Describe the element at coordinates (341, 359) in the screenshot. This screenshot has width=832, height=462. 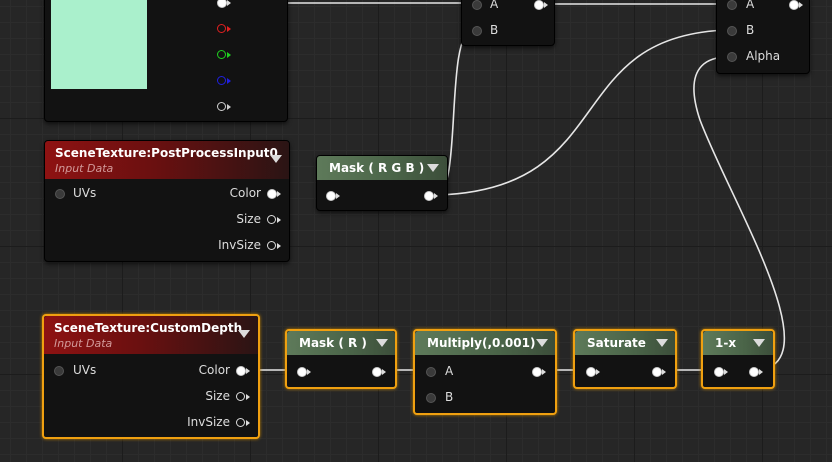
I see `mask-r-node: Mask ( R )` at that location.